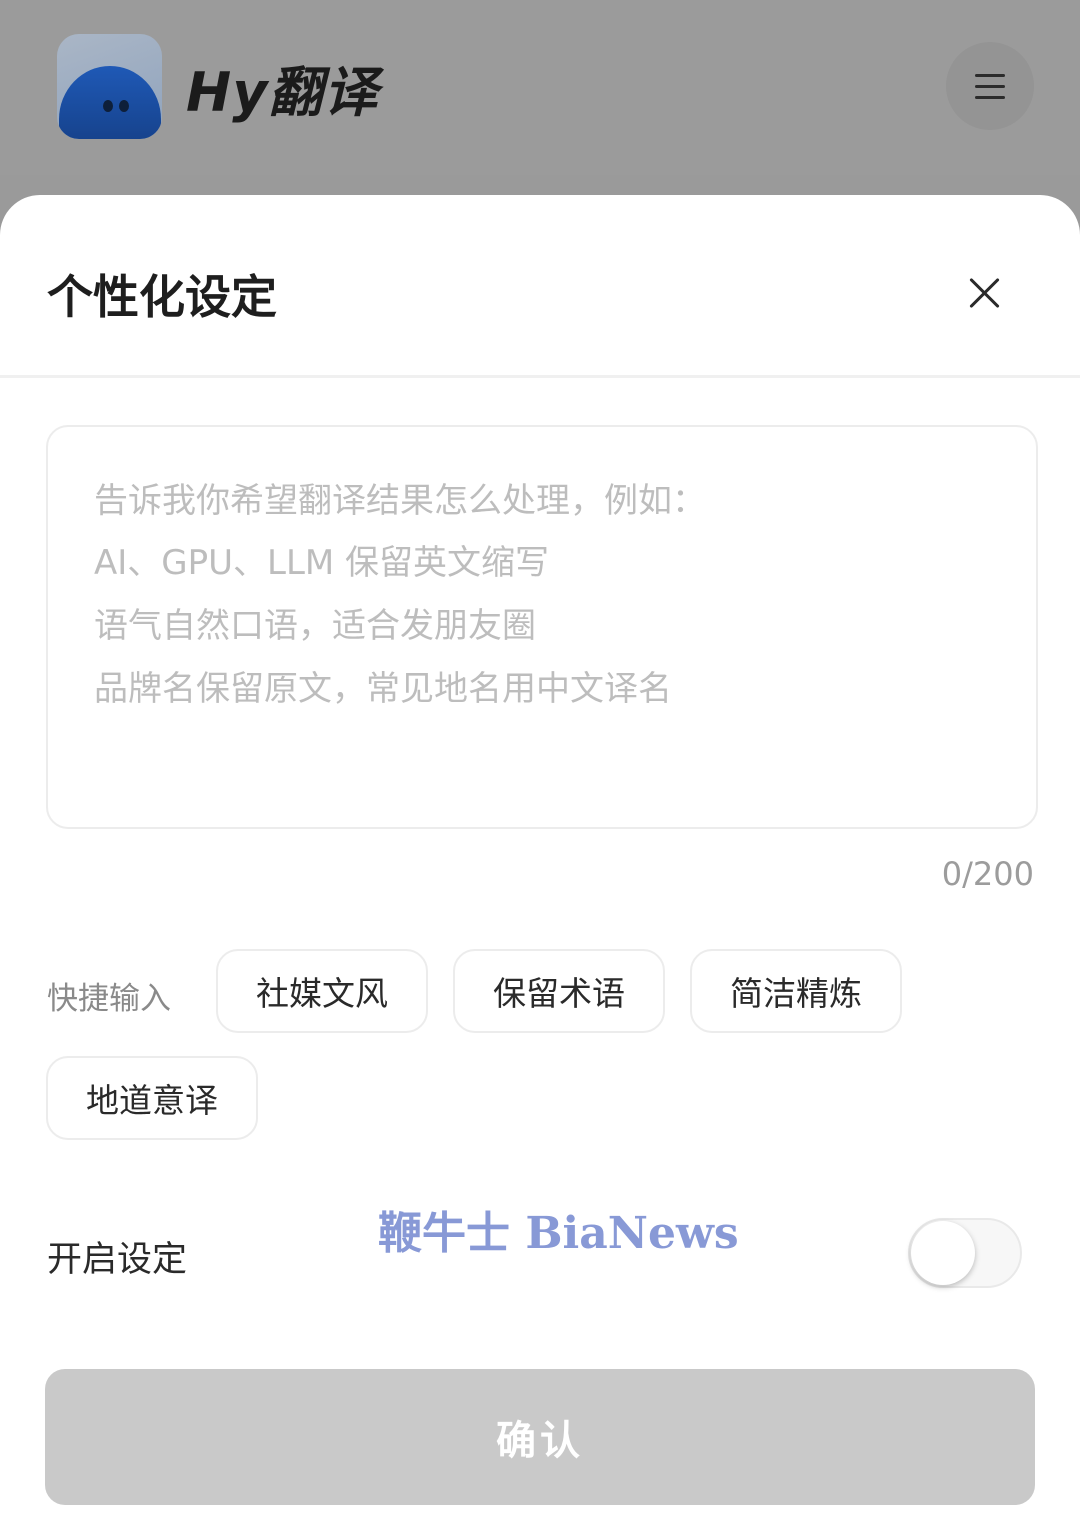 This screenshot has height=1532, width=1080. I want to click on watermark: 鞭牛士 BiaNews, so click(558, 1233).